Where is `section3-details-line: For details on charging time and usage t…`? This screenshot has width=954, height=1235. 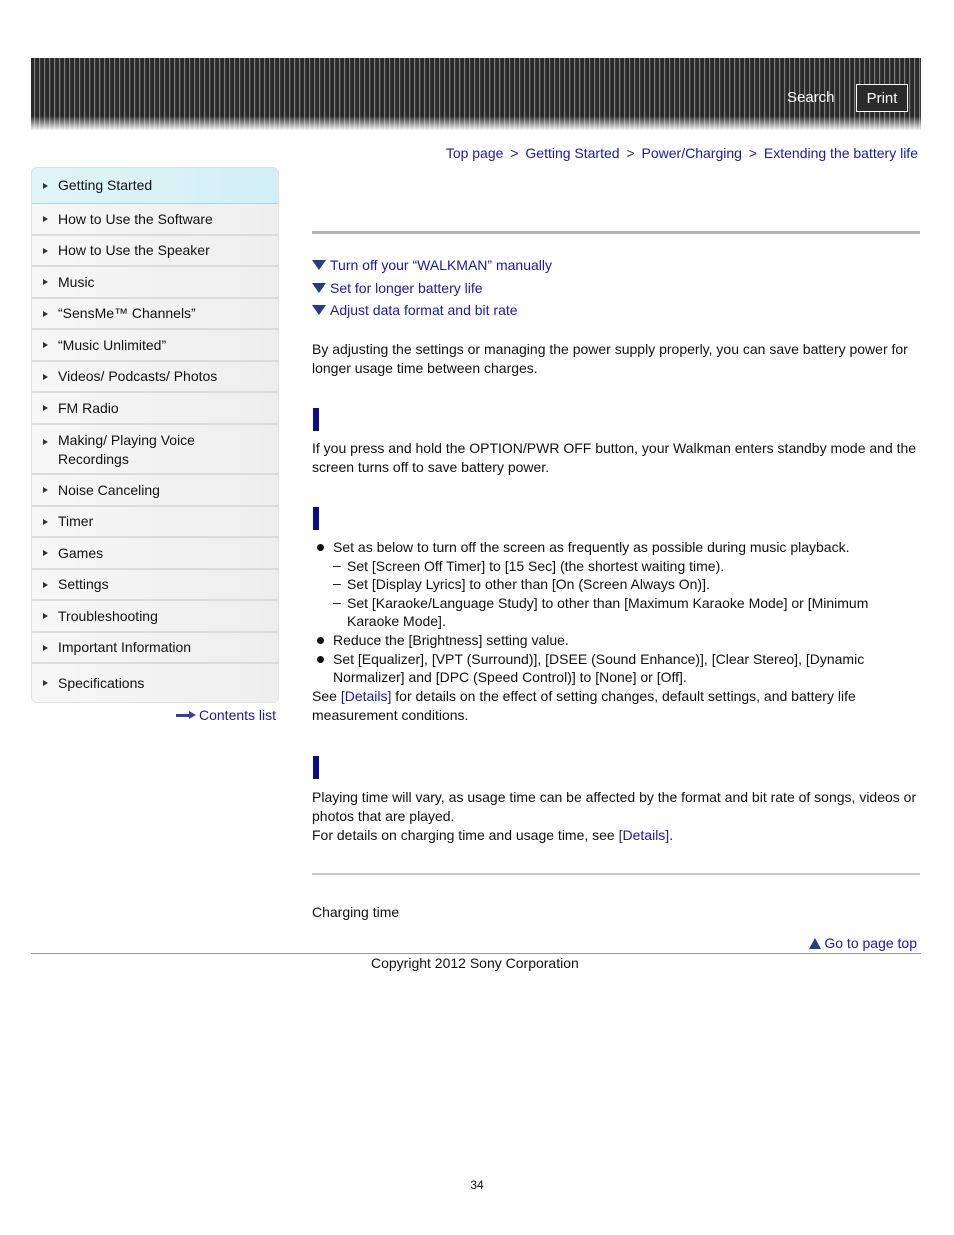 section3-details-line: For details on charging time and usage t… is located at coordinates (616, 835).